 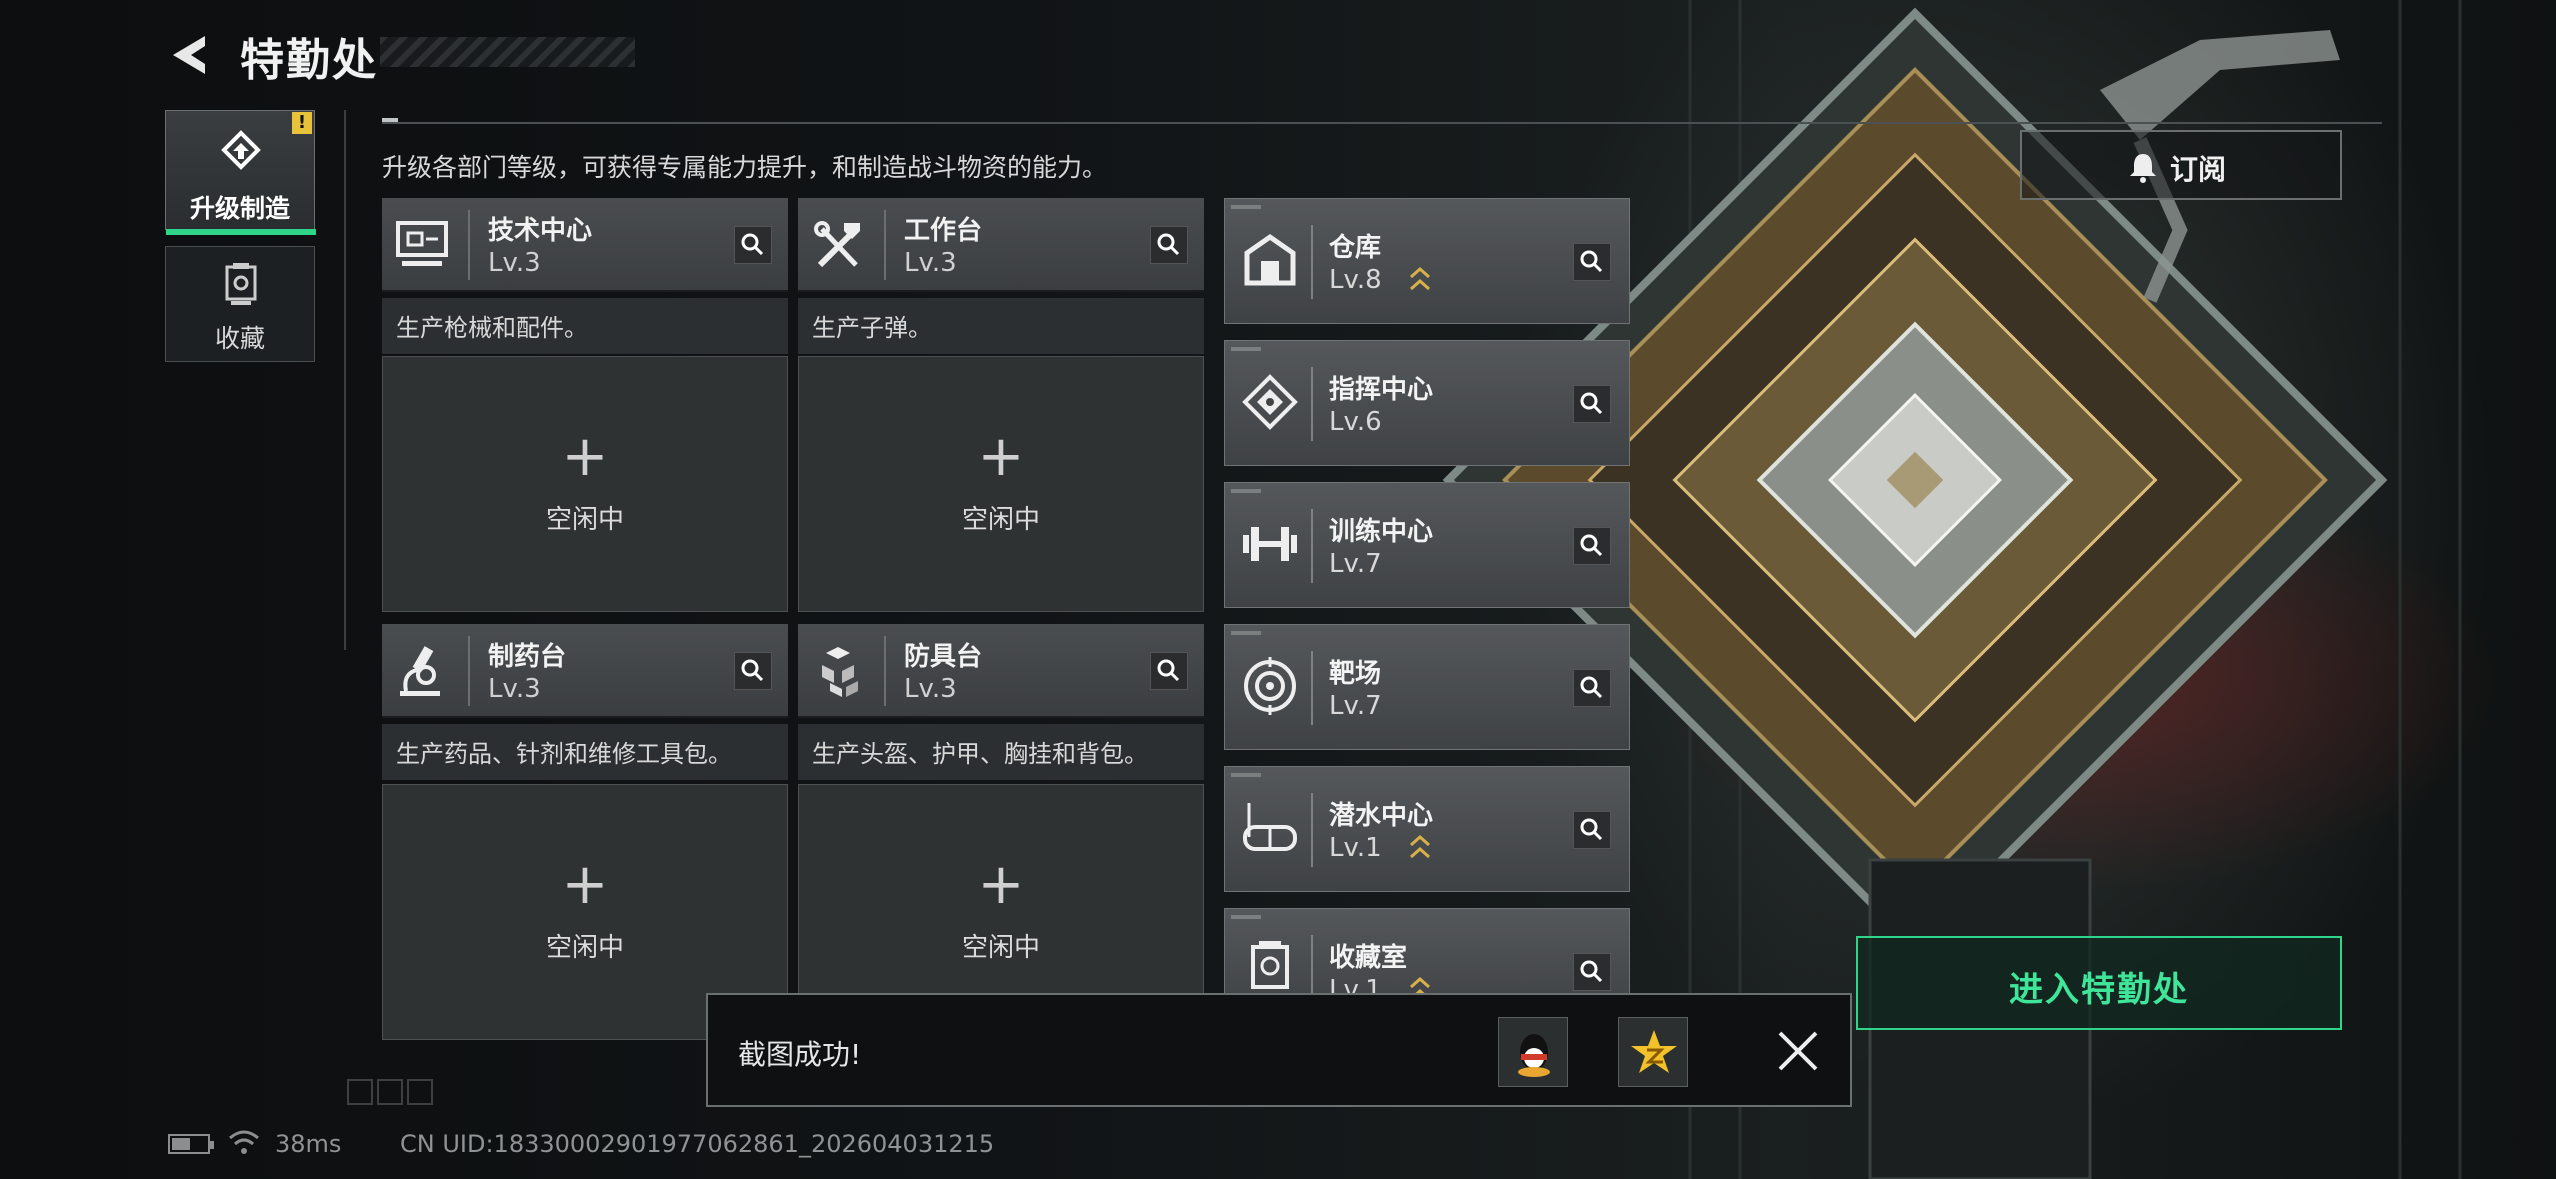 What do you see at coordinates (1534, 1055) in the screenshot?
I see `qq-icon` at bounding box center [1534, 1055].